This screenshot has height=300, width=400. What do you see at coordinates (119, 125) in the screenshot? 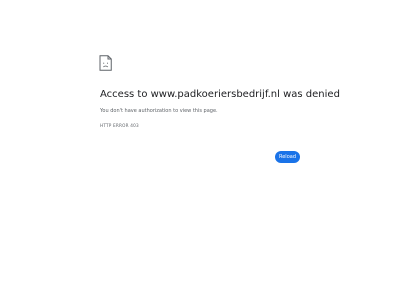
I see `error-code: HTTP ERROR 403` at bounding box center [119, 125].